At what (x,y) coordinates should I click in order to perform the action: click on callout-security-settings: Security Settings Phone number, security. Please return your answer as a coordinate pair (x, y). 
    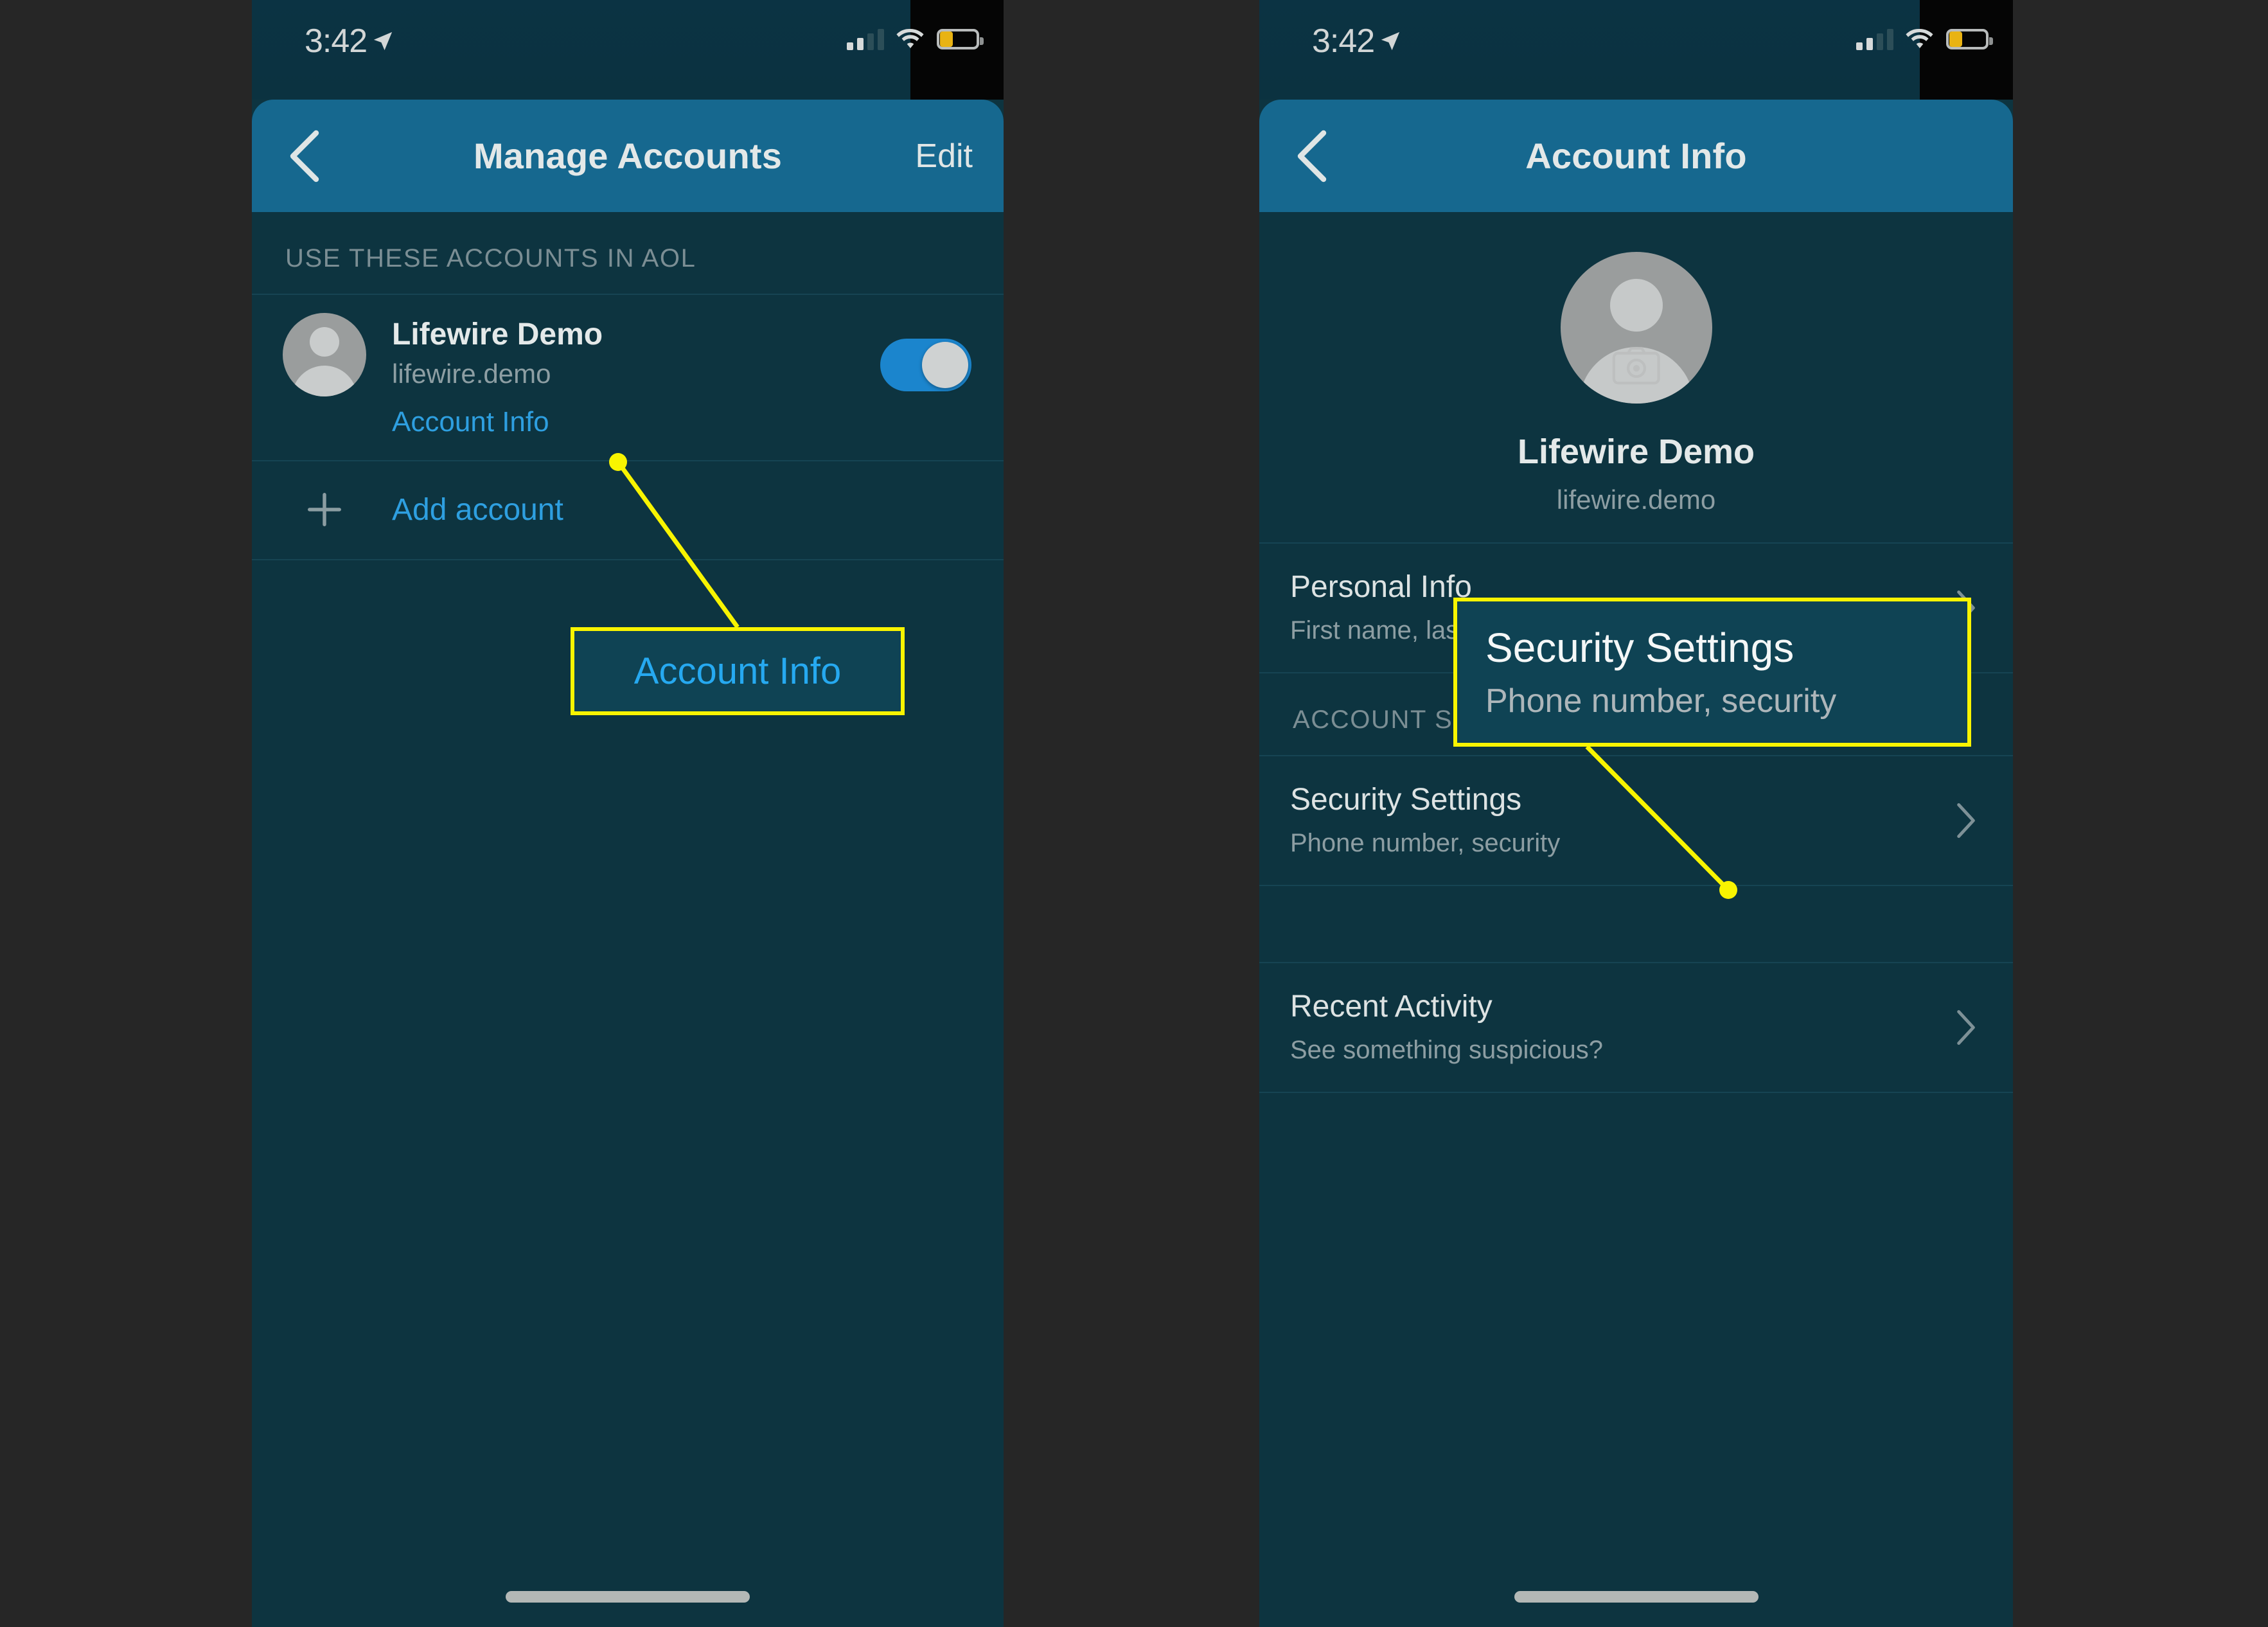
    Looking at the image, I should click on (1712, 673).